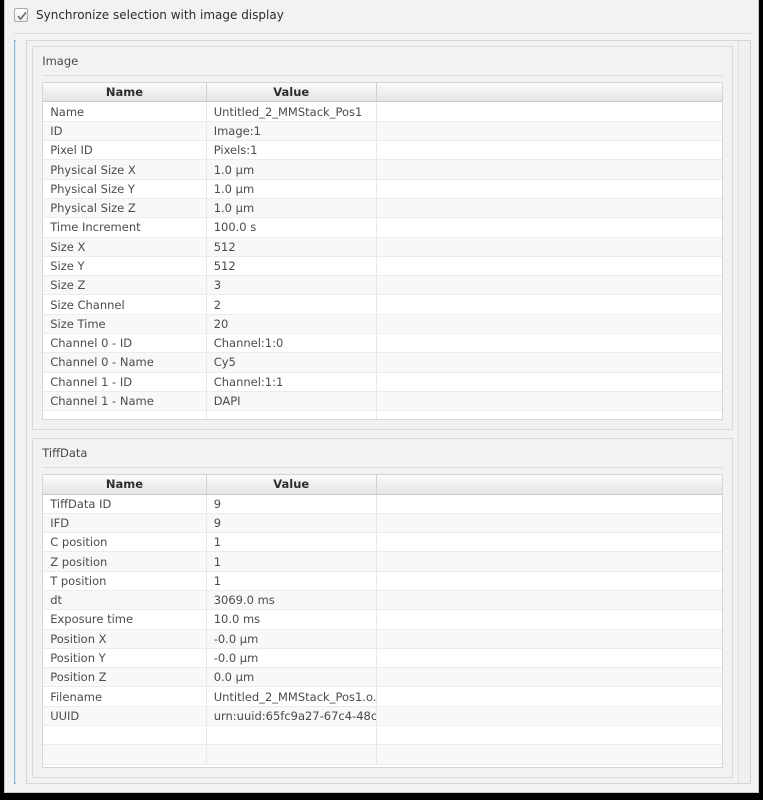 The image size is (763, 800). I want to click on property-value-cell: Cy5, so click(291, 362).